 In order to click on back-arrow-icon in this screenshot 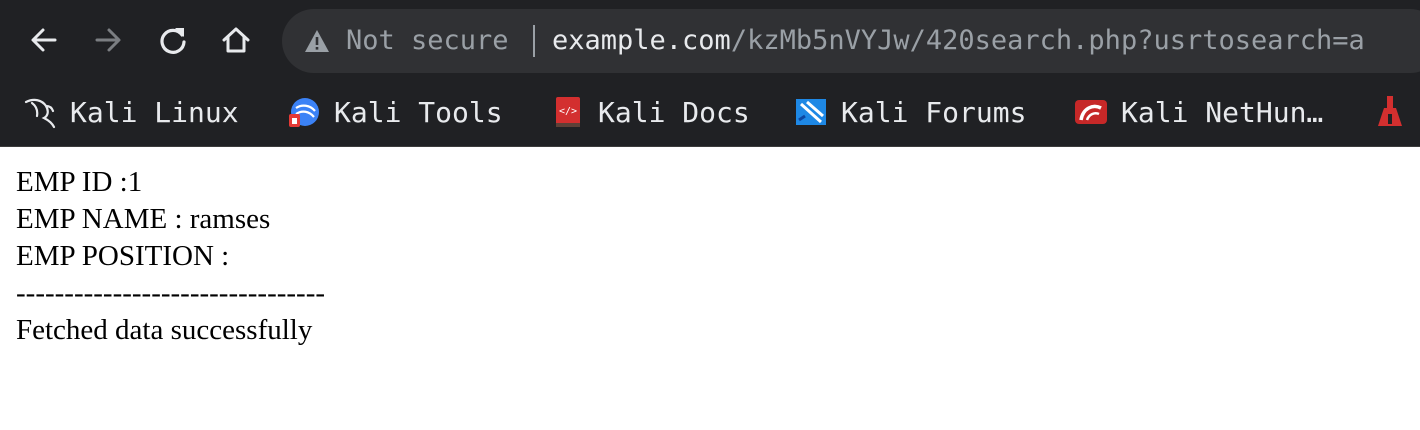, I will do `click(44, 40)`.